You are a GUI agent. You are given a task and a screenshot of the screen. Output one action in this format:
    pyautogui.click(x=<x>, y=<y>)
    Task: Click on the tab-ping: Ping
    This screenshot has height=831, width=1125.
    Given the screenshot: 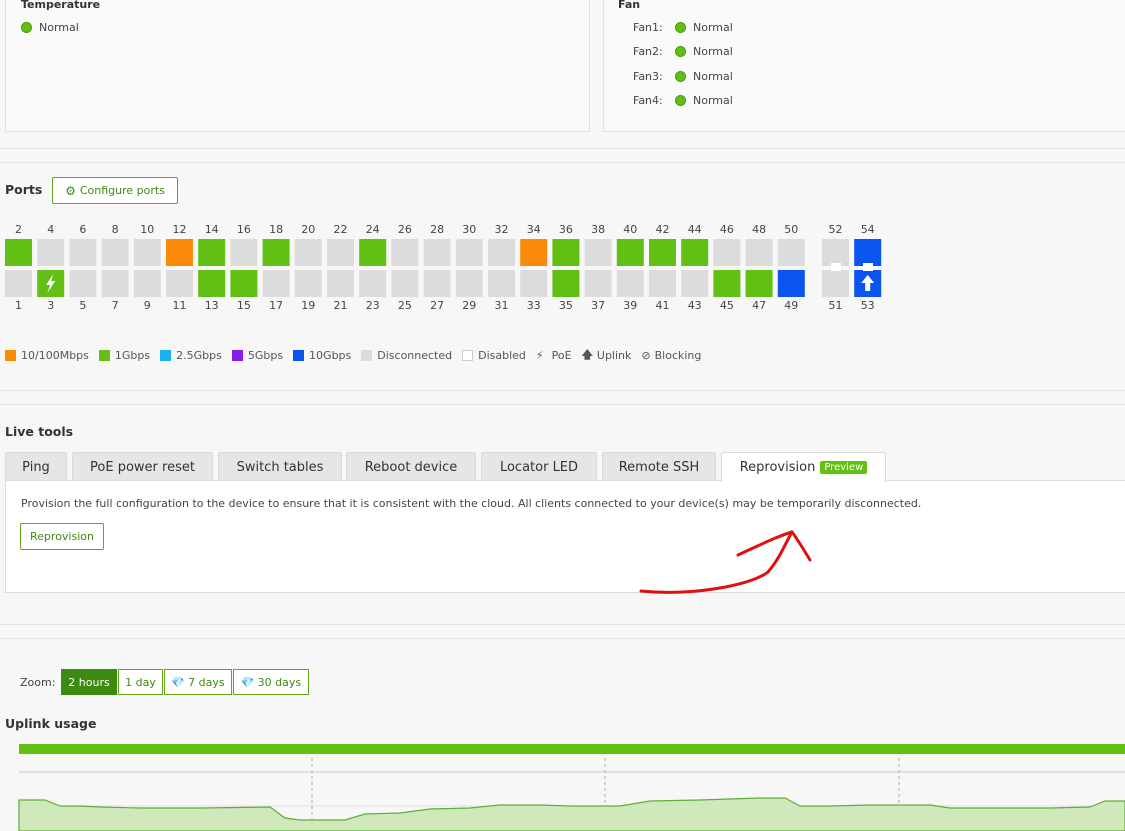 What is the action you would take?
    pyautogui.click(x=36, y=466)
    